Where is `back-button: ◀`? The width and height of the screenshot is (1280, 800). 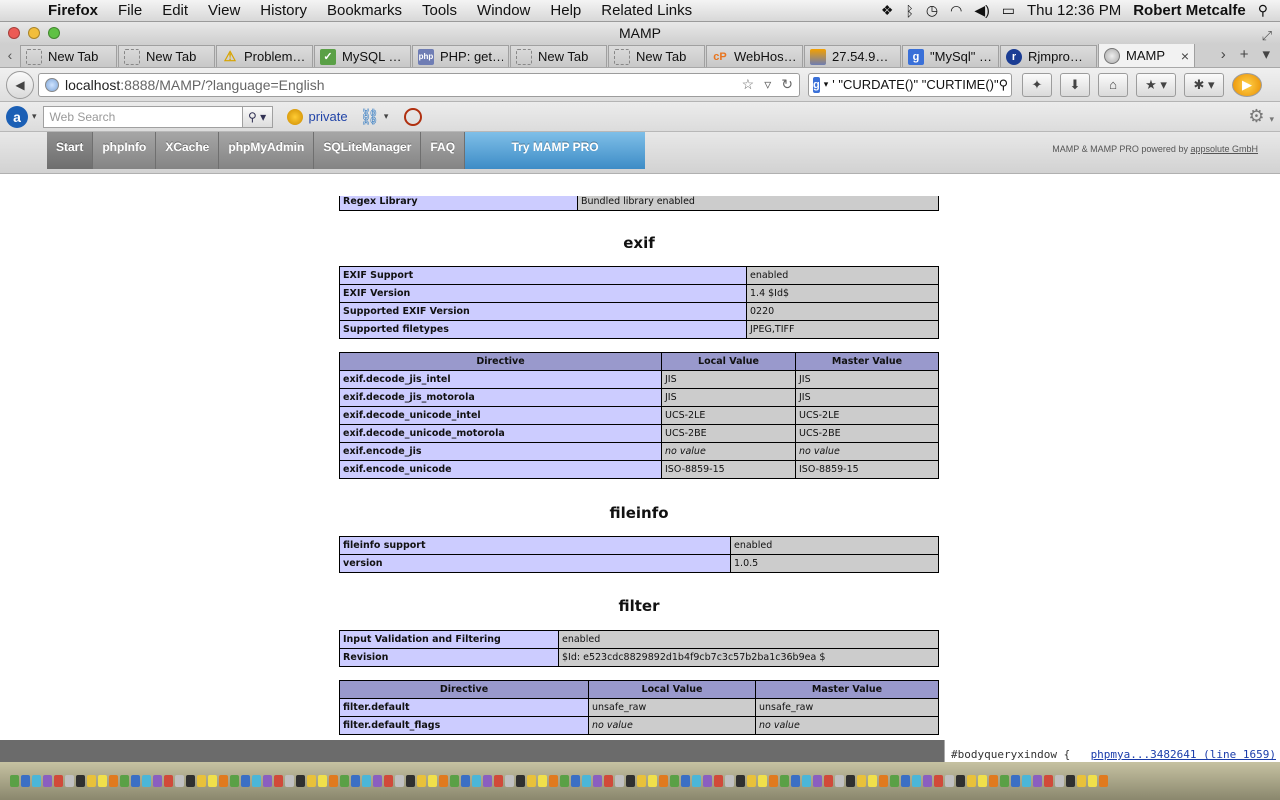 back-button: ◀ is located at coordinates (20, 84).